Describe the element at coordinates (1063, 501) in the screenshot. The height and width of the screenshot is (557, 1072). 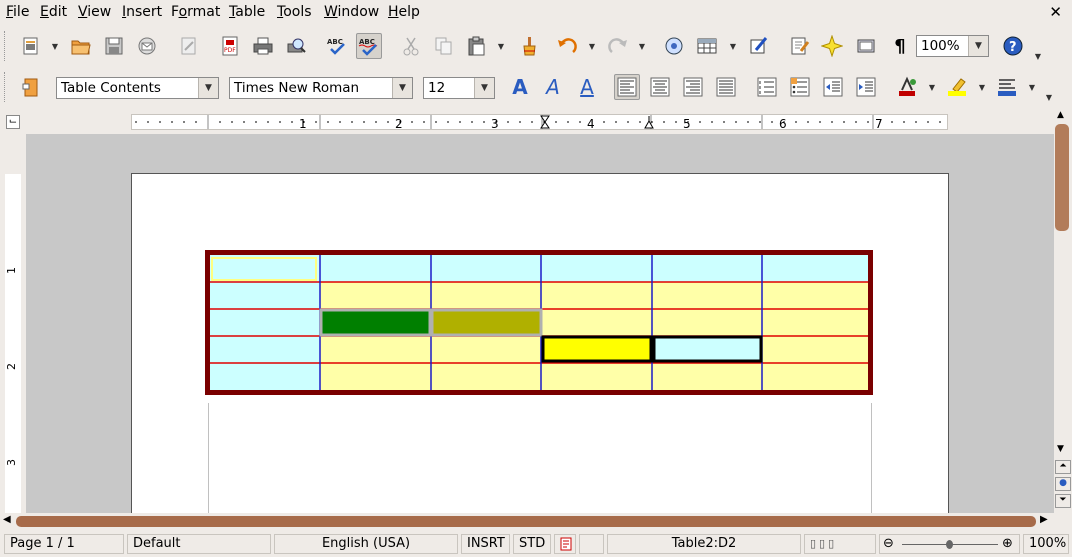
I see `next-page-icon: ⏷` at that location.